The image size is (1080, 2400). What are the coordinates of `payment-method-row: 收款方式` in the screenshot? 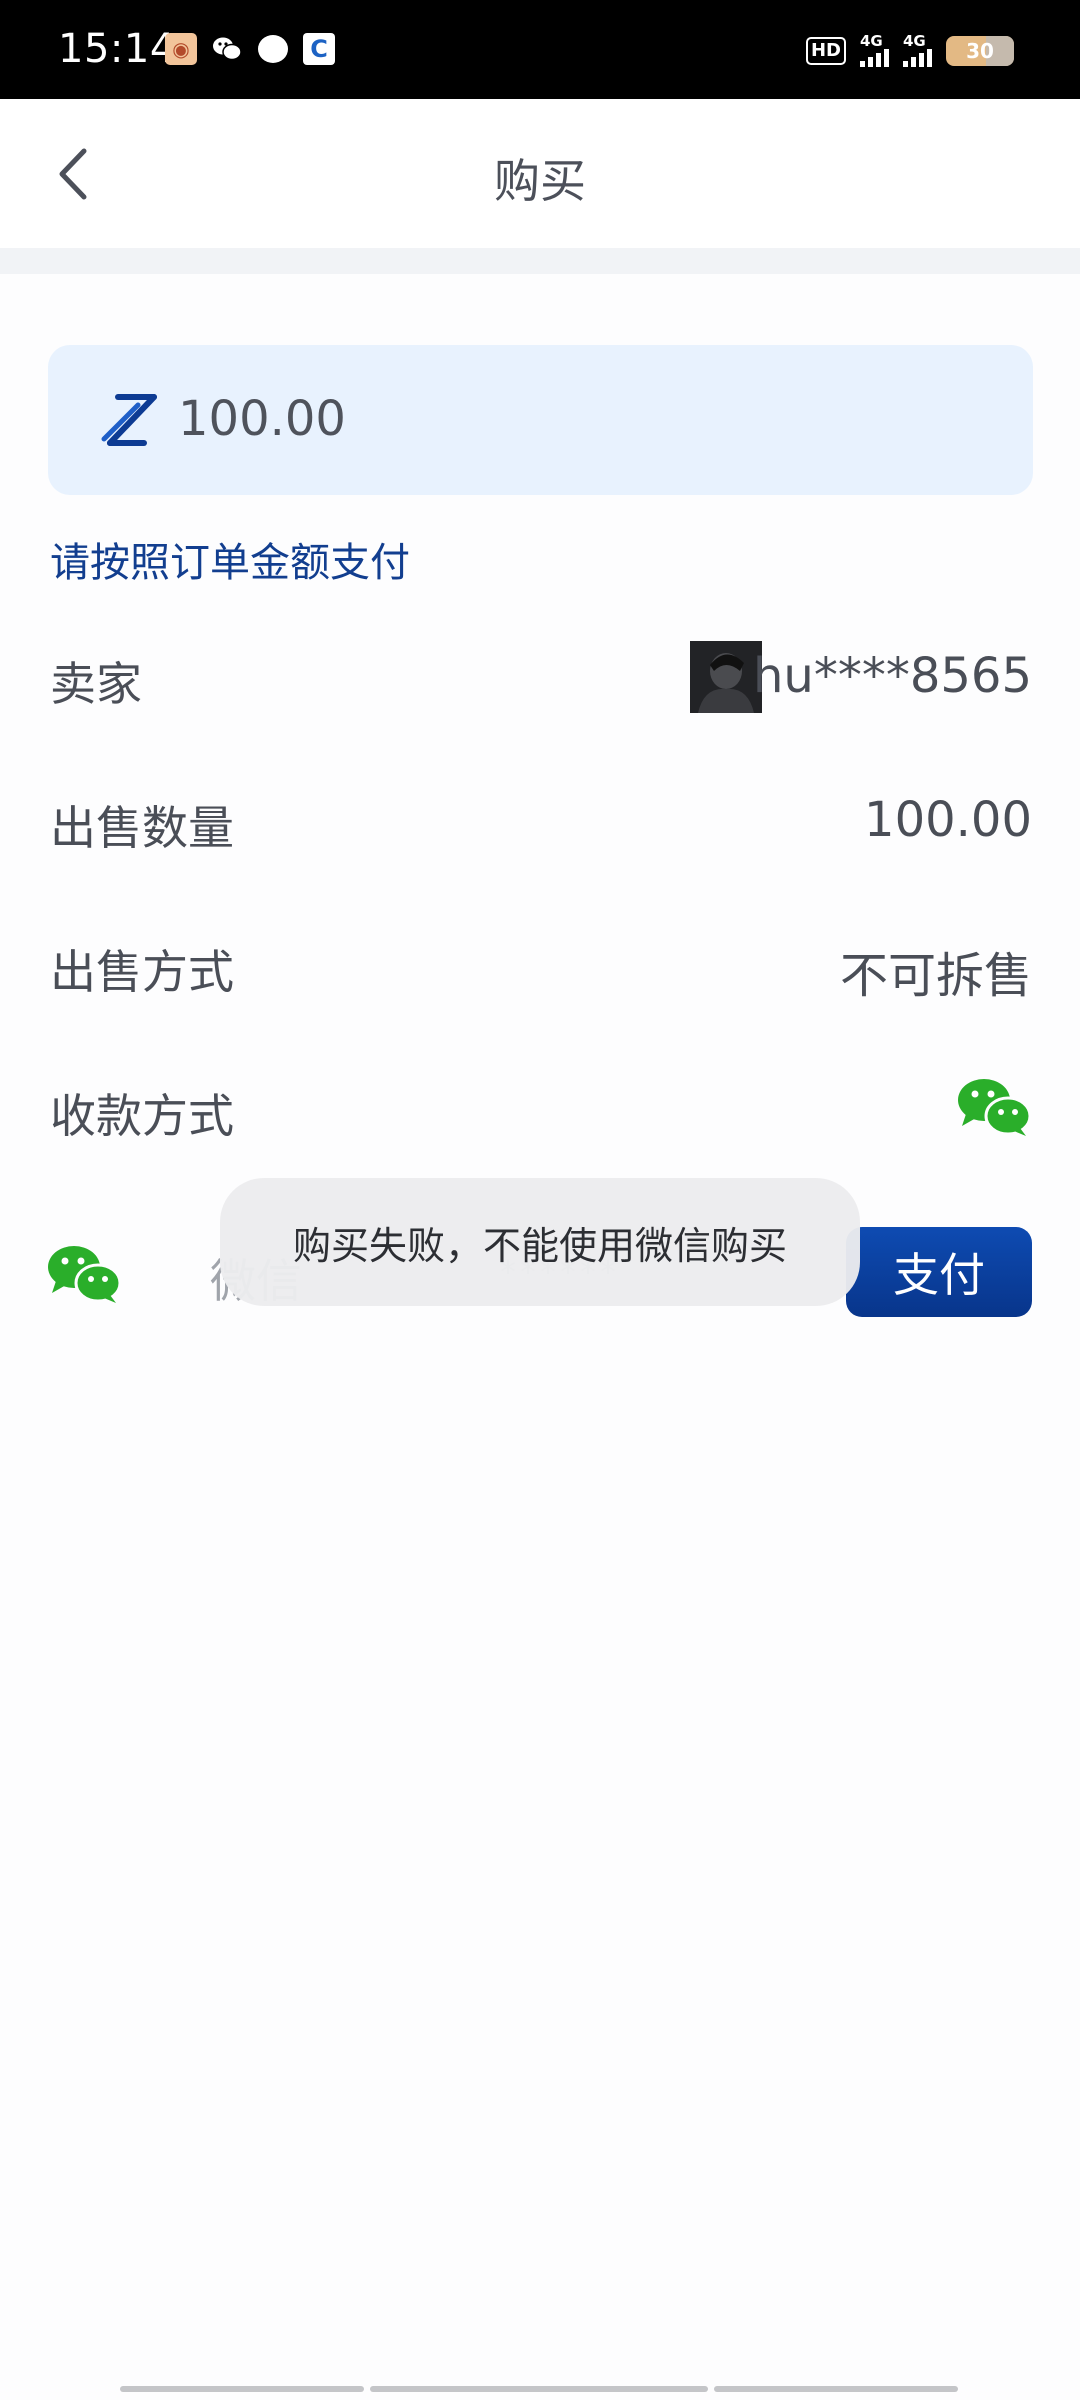 It's located at (541, 1108).